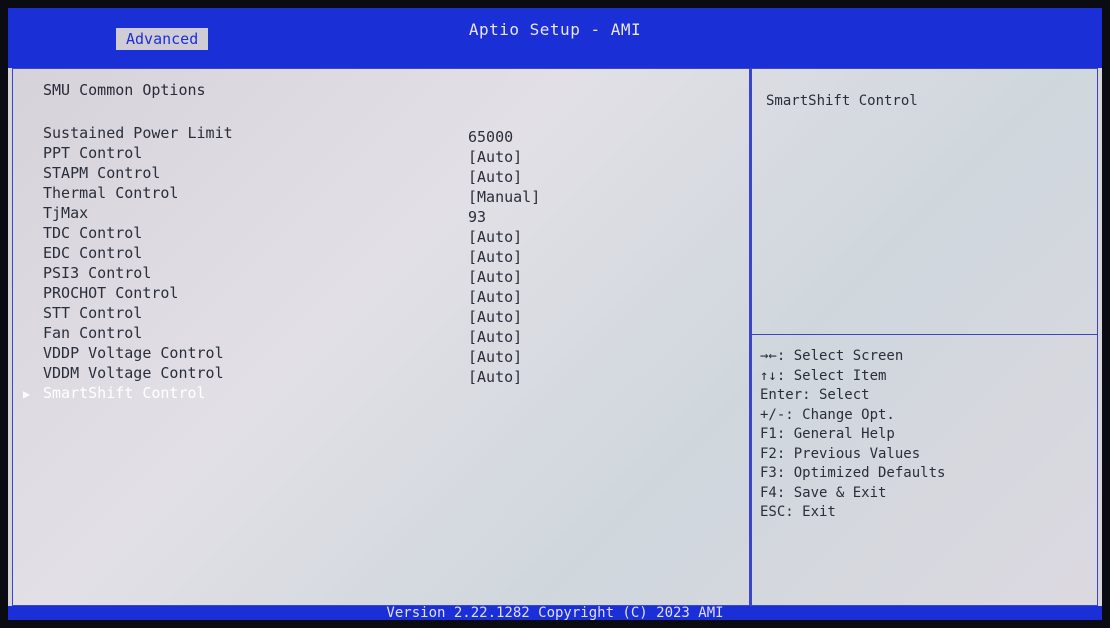 The height and width of the screenshot is (628, 1110). Describe the element at coordinates (393, 134) in the screenshot. I see `setting-sustained-power-limit: Sustained Power Limit 65000` at that location.